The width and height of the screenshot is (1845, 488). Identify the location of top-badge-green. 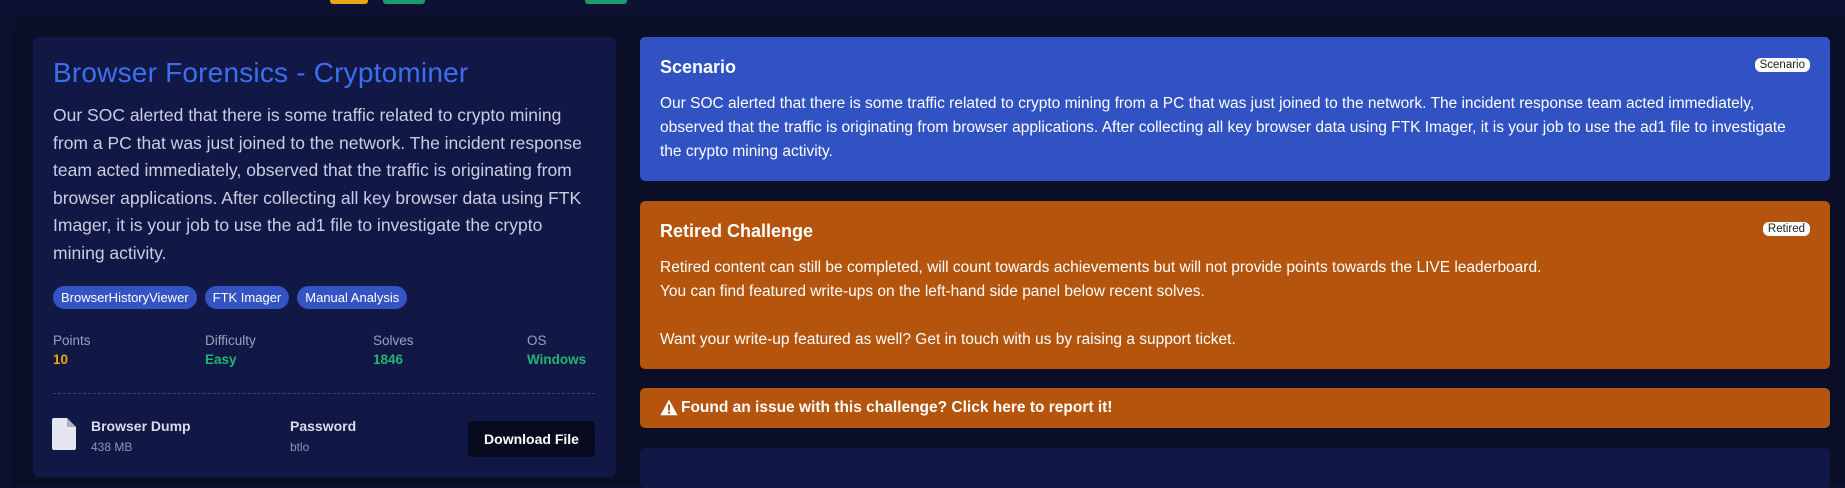
(404, 2).